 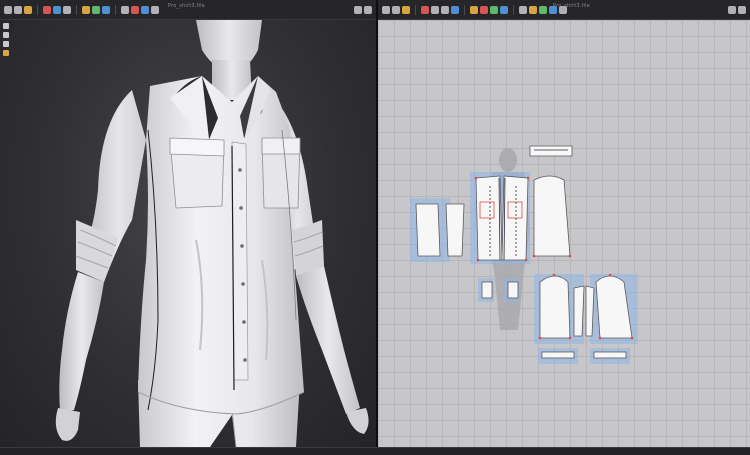 I want to click on pattern-piece-sleeve-left, so click(x=555, y=307).